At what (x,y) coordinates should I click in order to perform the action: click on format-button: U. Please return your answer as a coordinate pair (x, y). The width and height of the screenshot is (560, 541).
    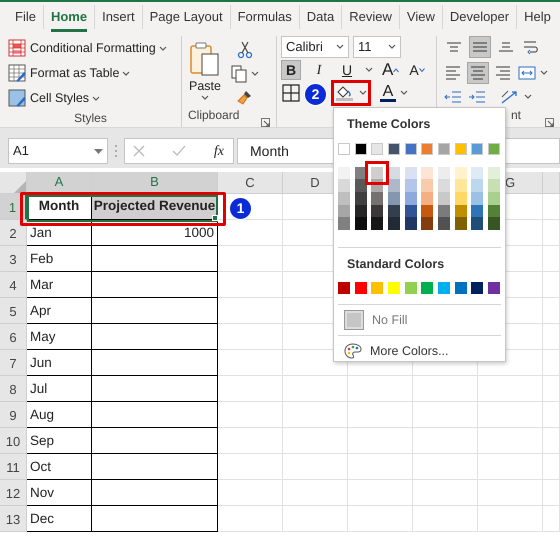
    Looking at the image, I should click on (347, 70).